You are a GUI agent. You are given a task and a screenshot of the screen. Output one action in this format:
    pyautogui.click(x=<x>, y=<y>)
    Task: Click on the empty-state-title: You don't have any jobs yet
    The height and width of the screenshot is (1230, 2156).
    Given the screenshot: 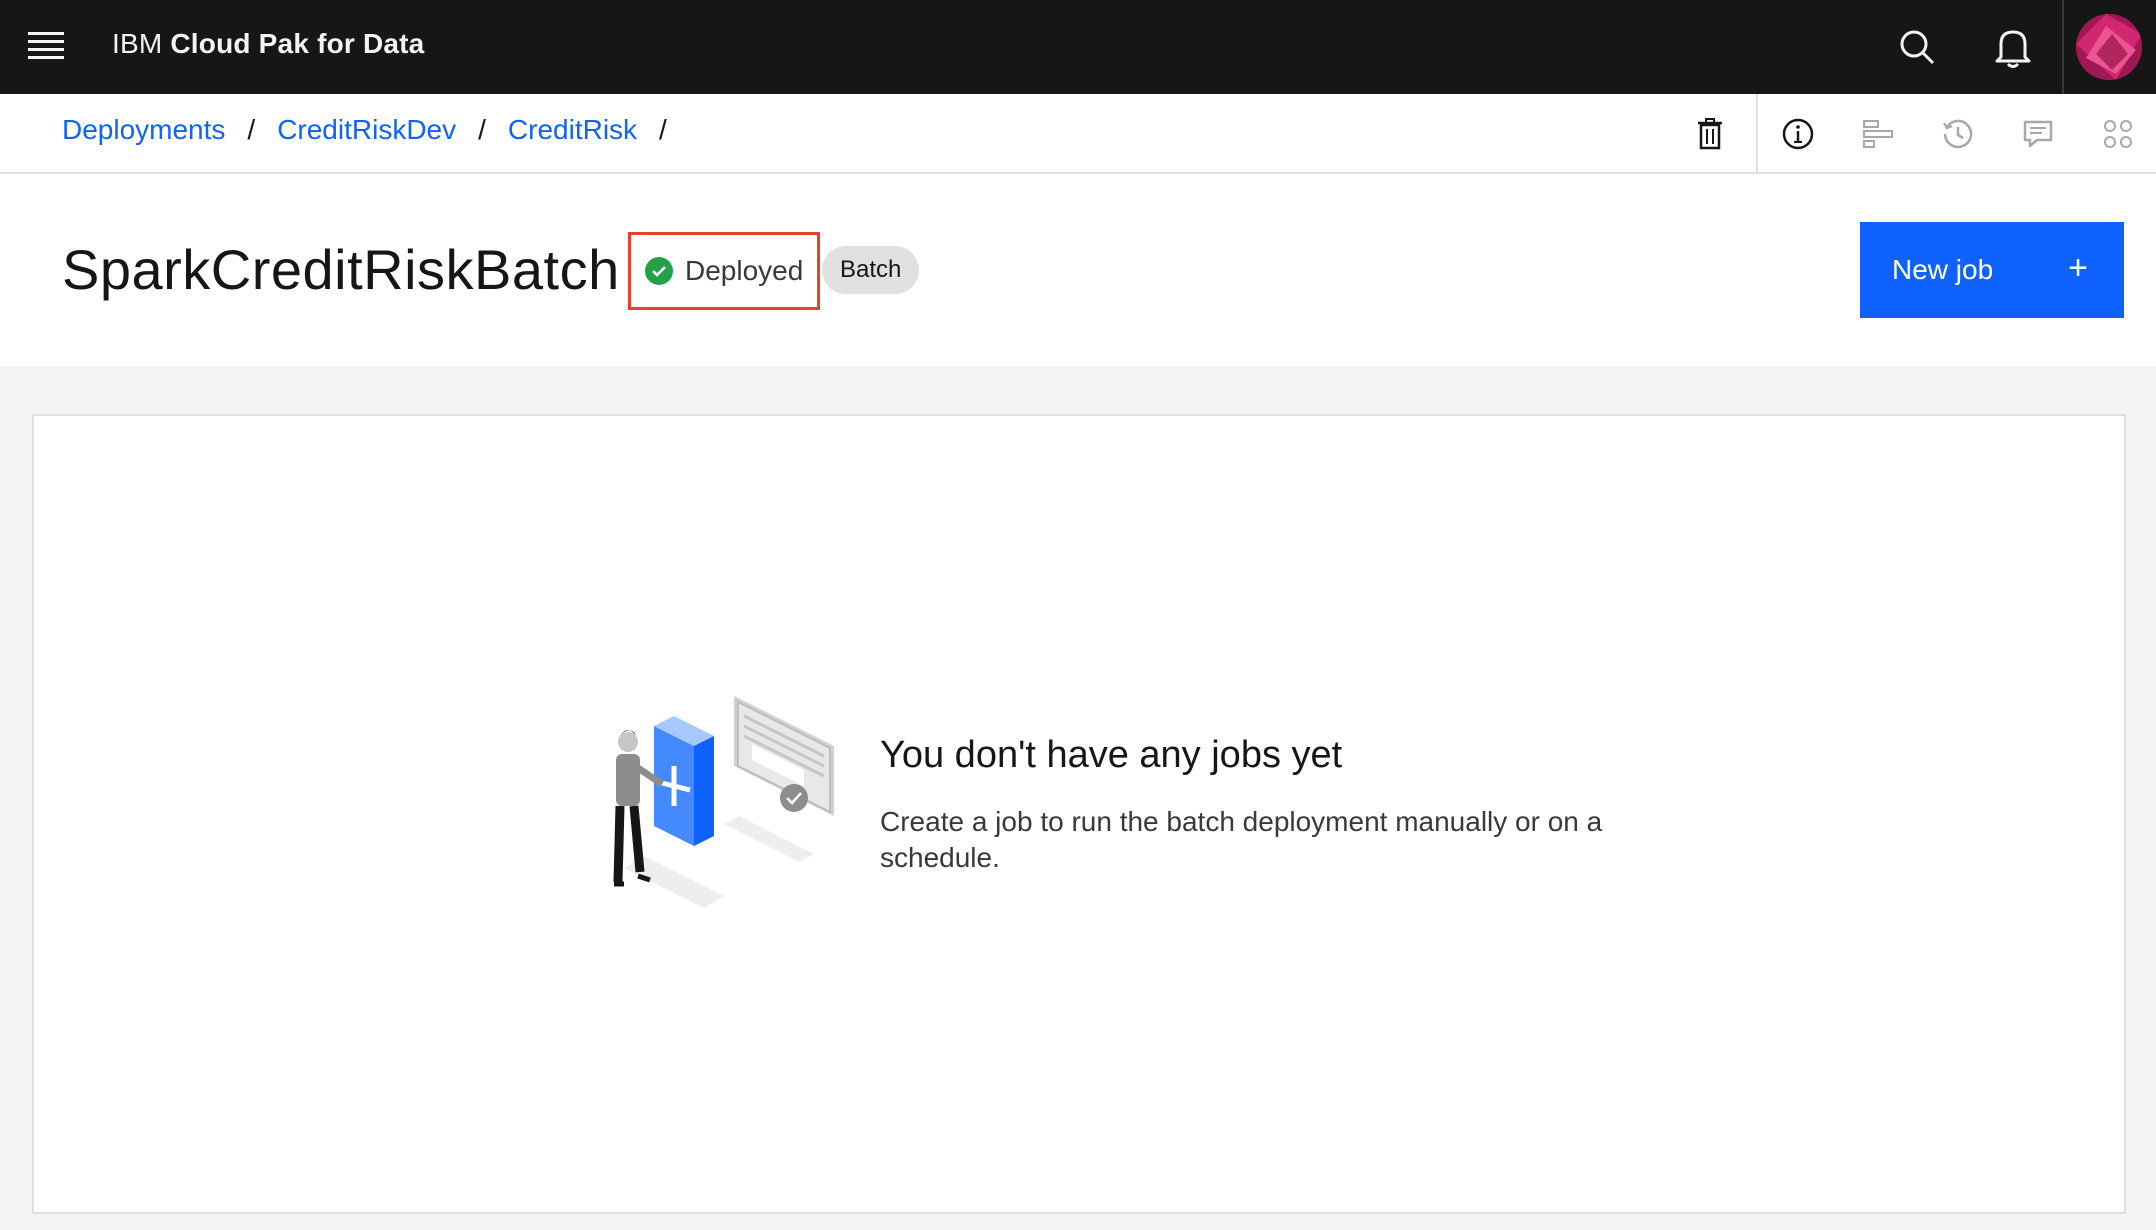 What is the action you would take?
    pyautogui.click(x=1111, y=755)
    